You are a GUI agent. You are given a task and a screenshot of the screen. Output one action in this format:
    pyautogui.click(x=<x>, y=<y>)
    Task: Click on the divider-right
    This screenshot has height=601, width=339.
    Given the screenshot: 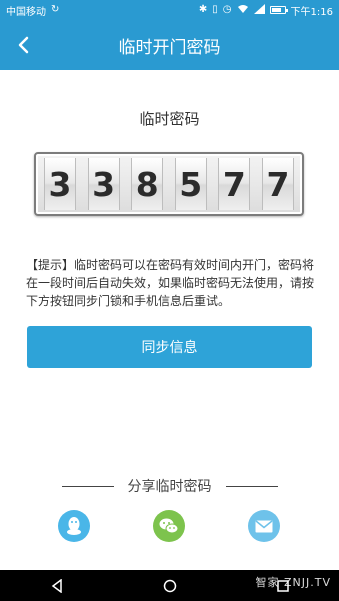 What is the action you would take?
    pyautogui.click(x=251, y=486)
    